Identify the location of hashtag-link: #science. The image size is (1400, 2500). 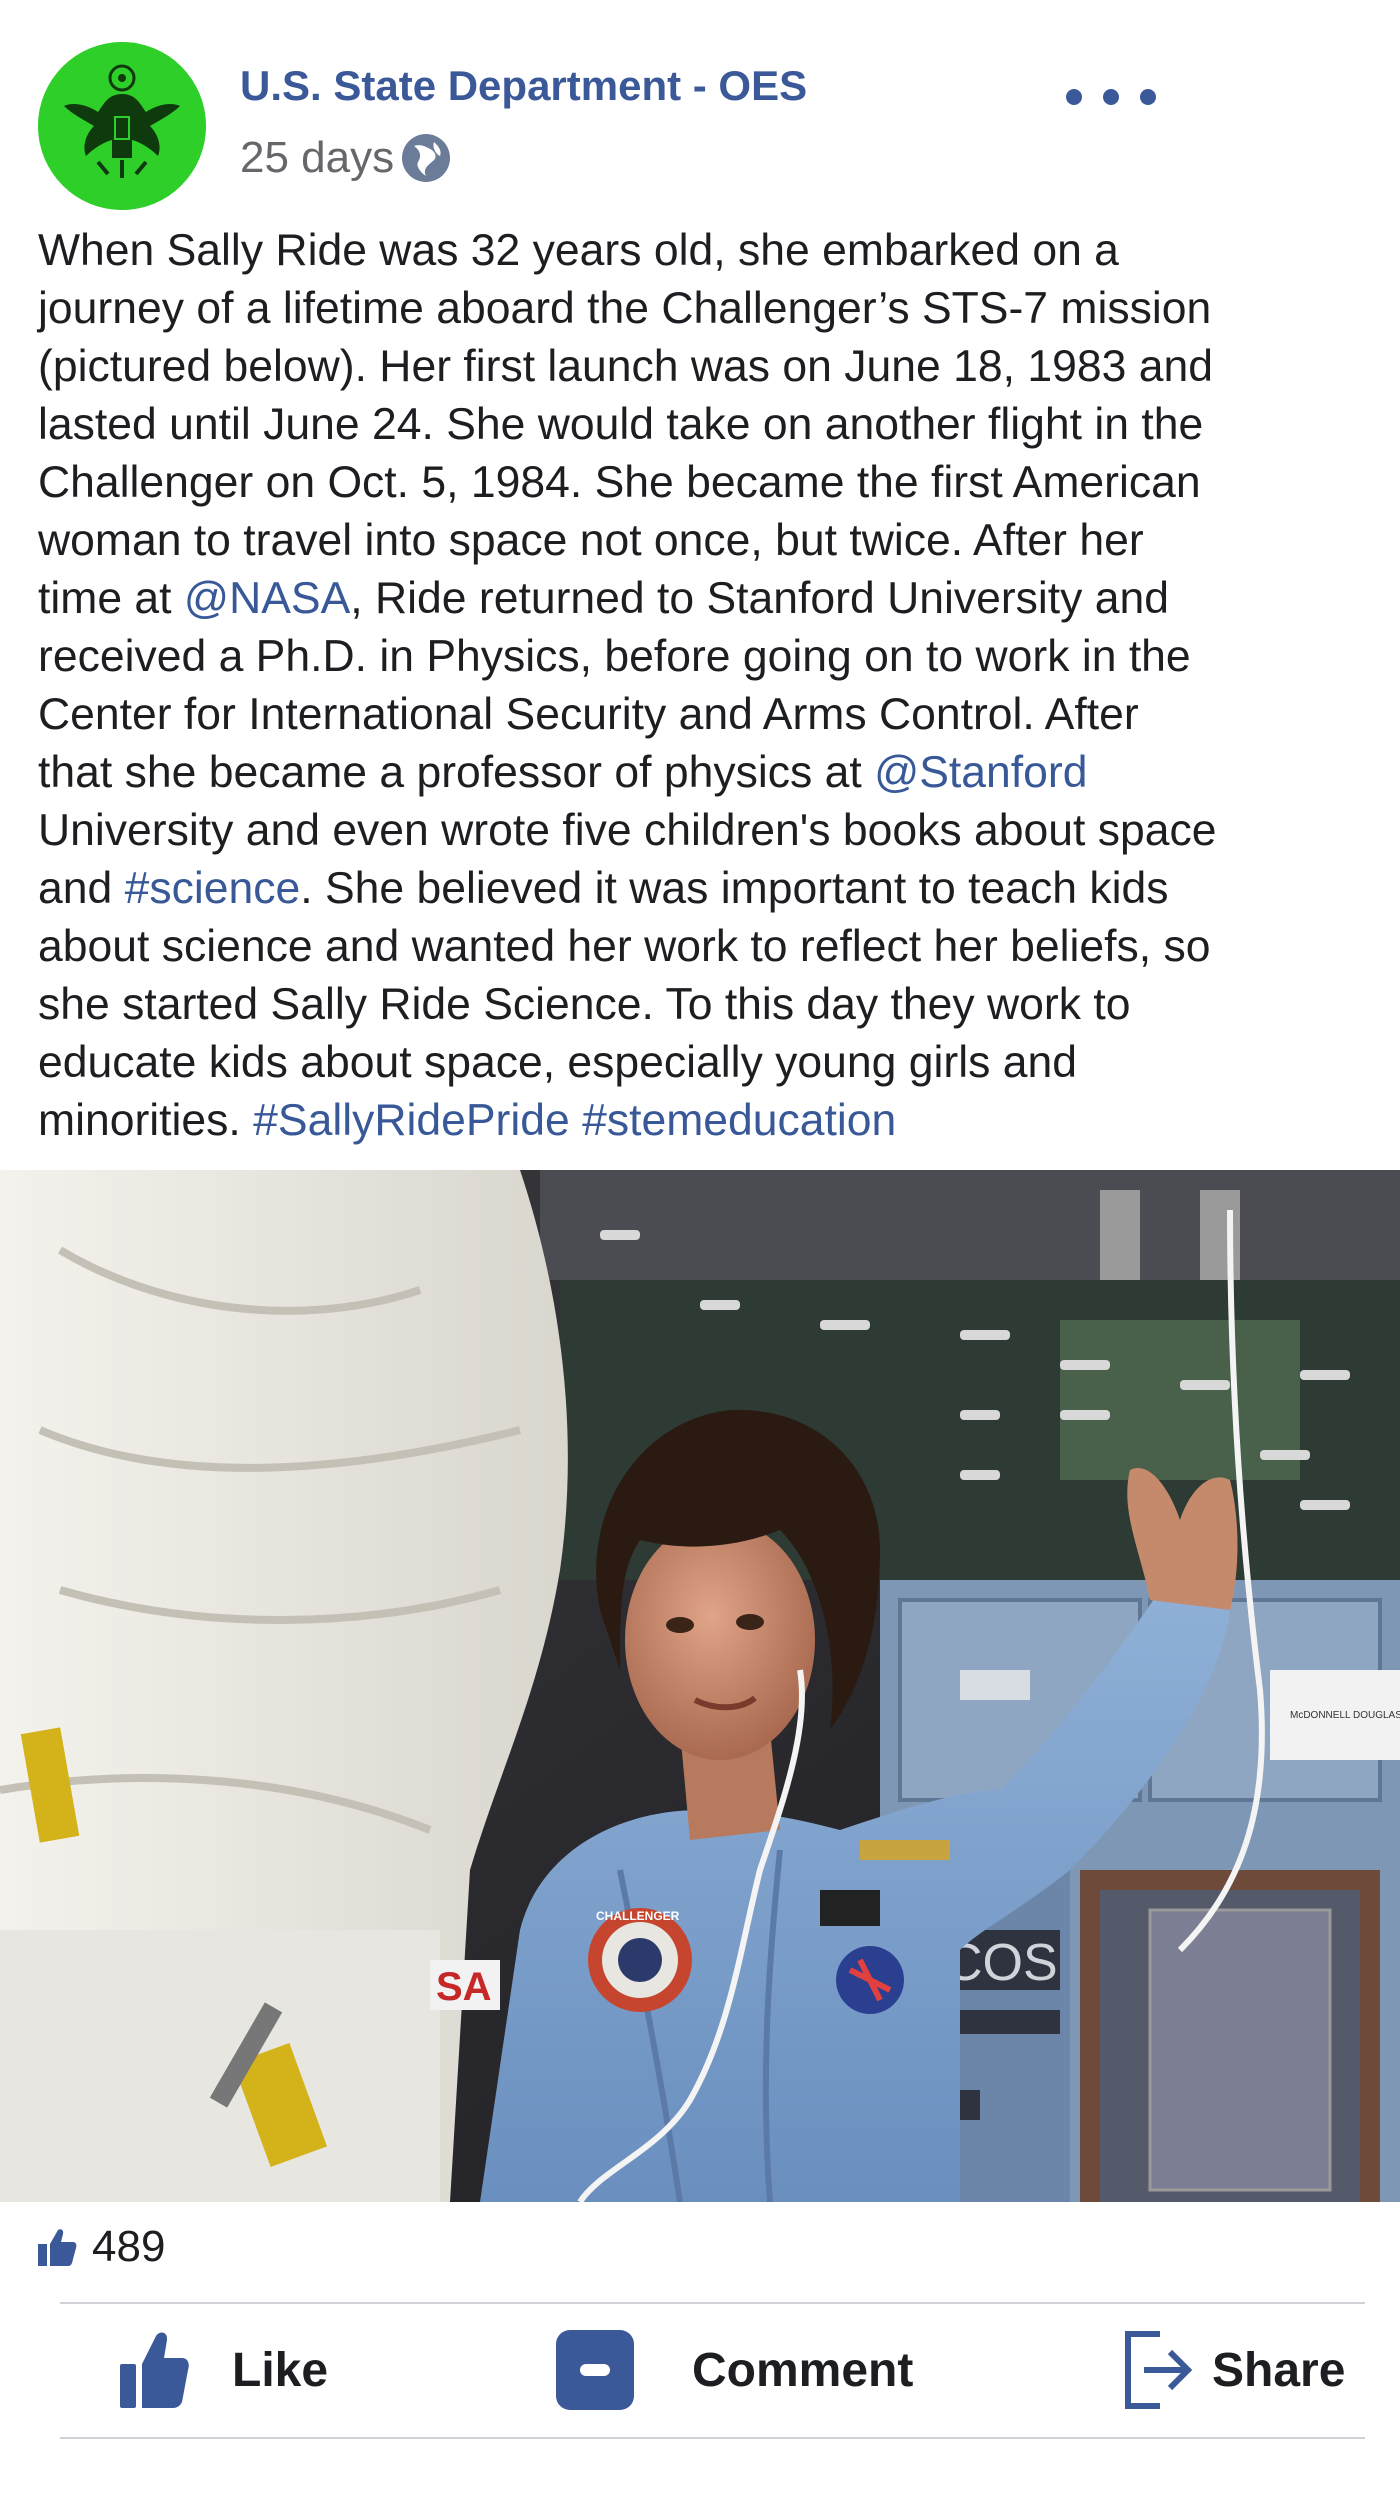
(213, 888).